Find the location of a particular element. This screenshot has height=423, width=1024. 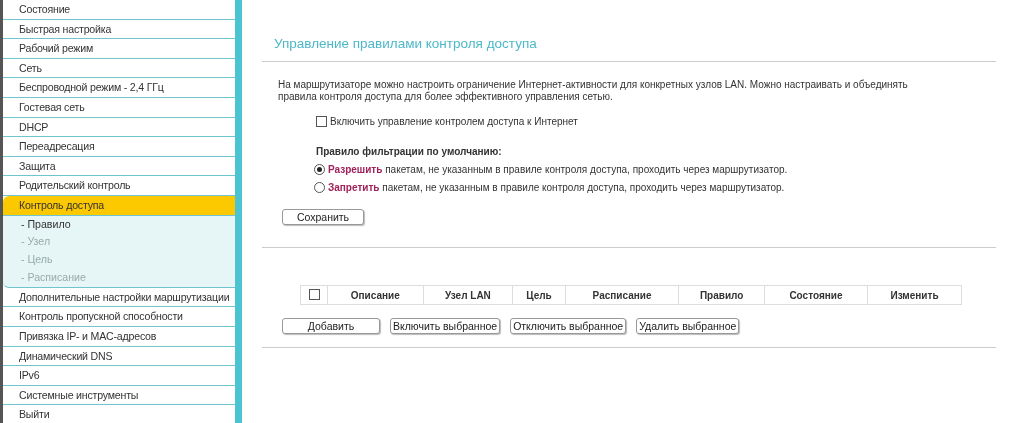

save-button: Сохранить is located at coordinates (323, 217).